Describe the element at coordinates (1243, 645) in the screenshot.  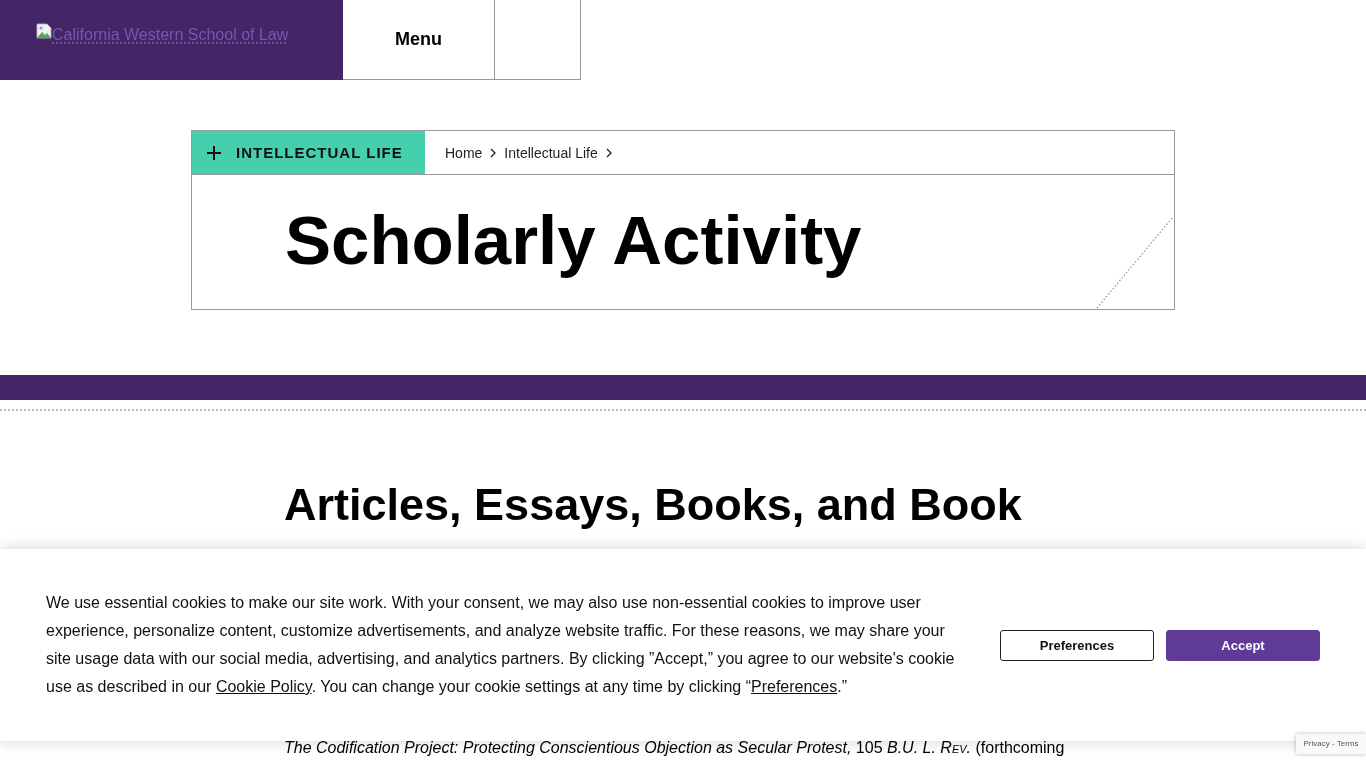
I see `accept-button: Accept` at that location.